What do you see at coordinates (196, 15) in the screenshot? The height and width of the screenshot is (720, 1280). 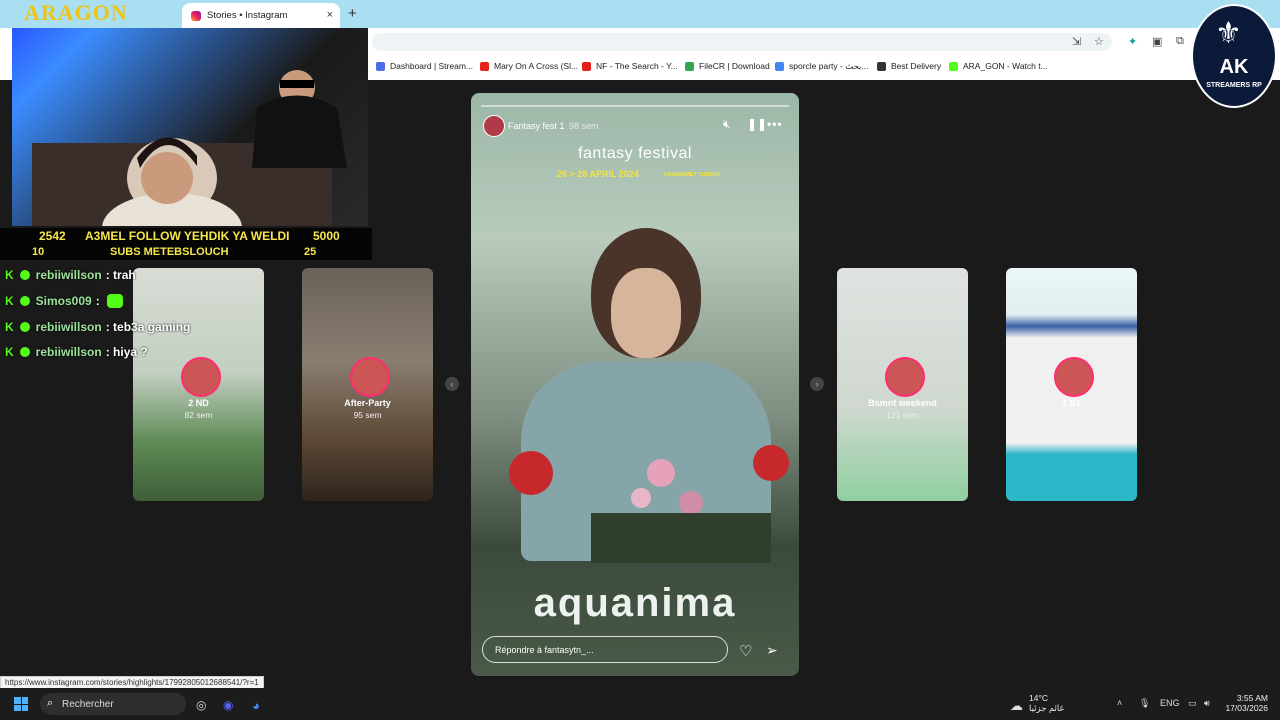 I see `instagram-icon` at bounding box center [196, 15].